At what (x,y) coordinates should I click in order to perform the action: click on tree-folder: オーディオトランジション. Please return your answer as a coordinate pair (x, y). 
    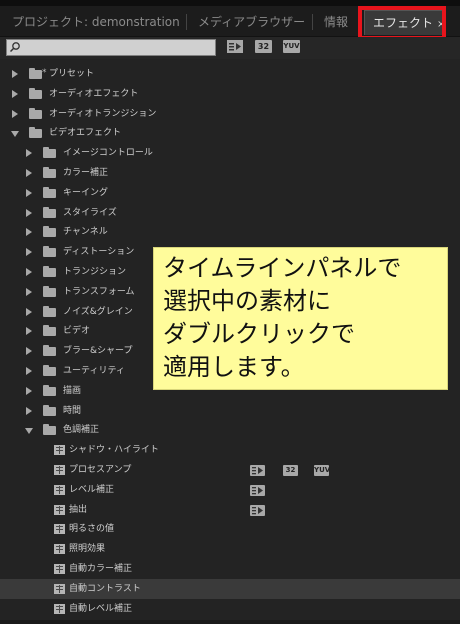
    Looking at the image, I should click on (230, 114).